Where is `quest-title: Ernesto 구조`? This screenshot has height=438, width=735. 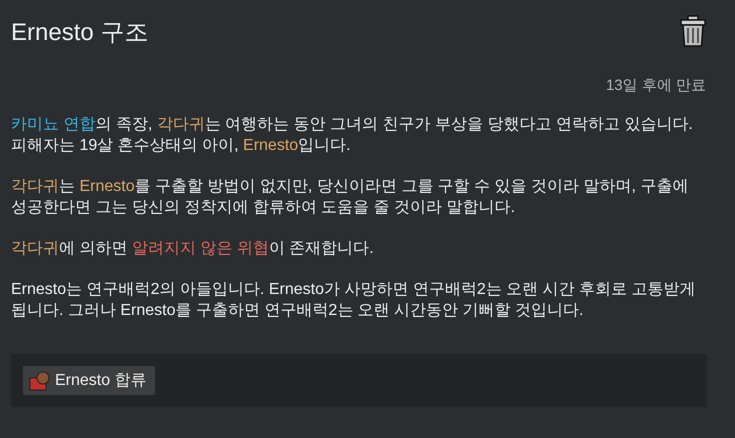 quest-title: Ernesto 구조 is located at coordinates (79, 33).